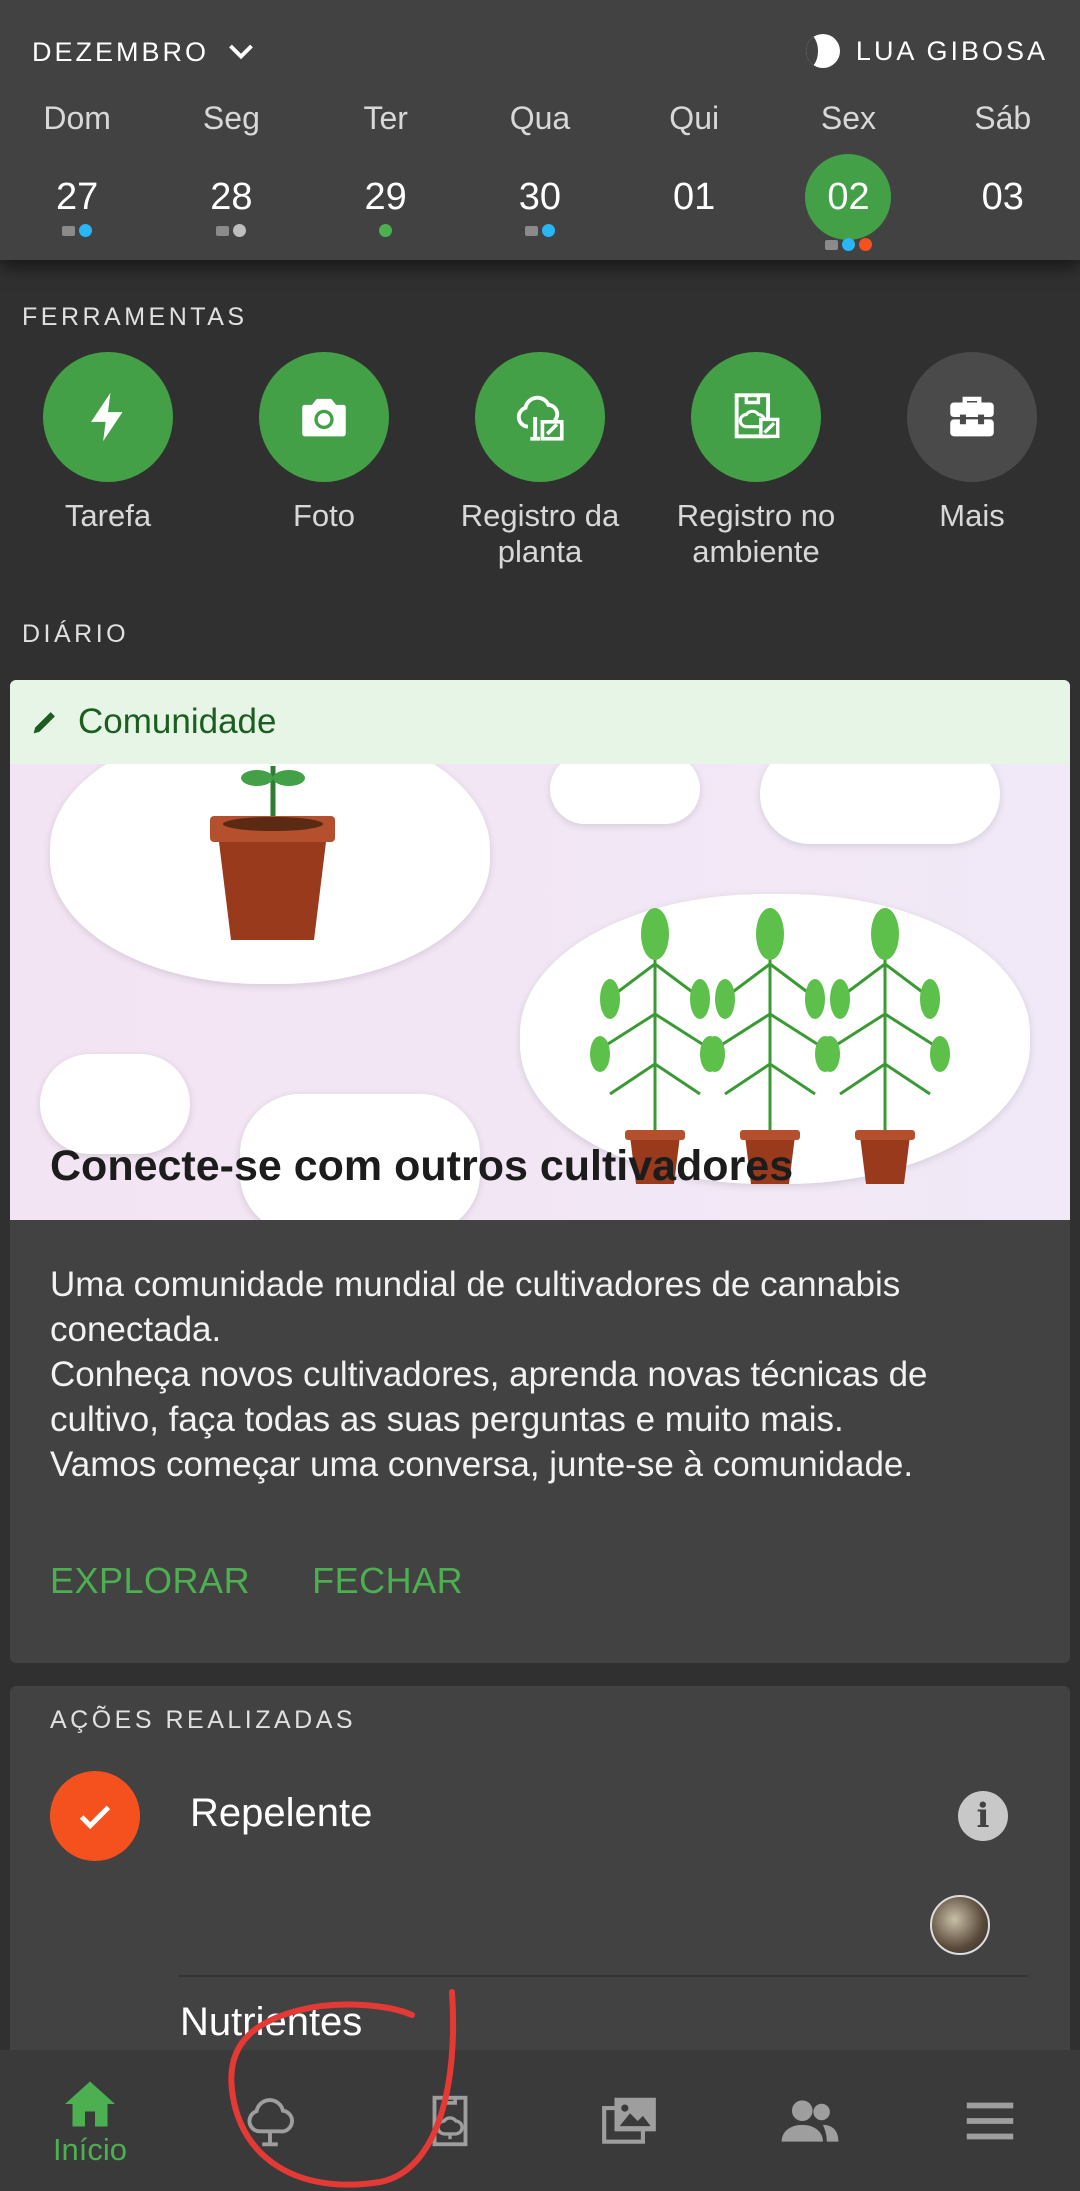  Describe the element at coordinates (203, 1720) in the screenshot. I see `actions-title: AÇÕES REALIZADAS` at that location.